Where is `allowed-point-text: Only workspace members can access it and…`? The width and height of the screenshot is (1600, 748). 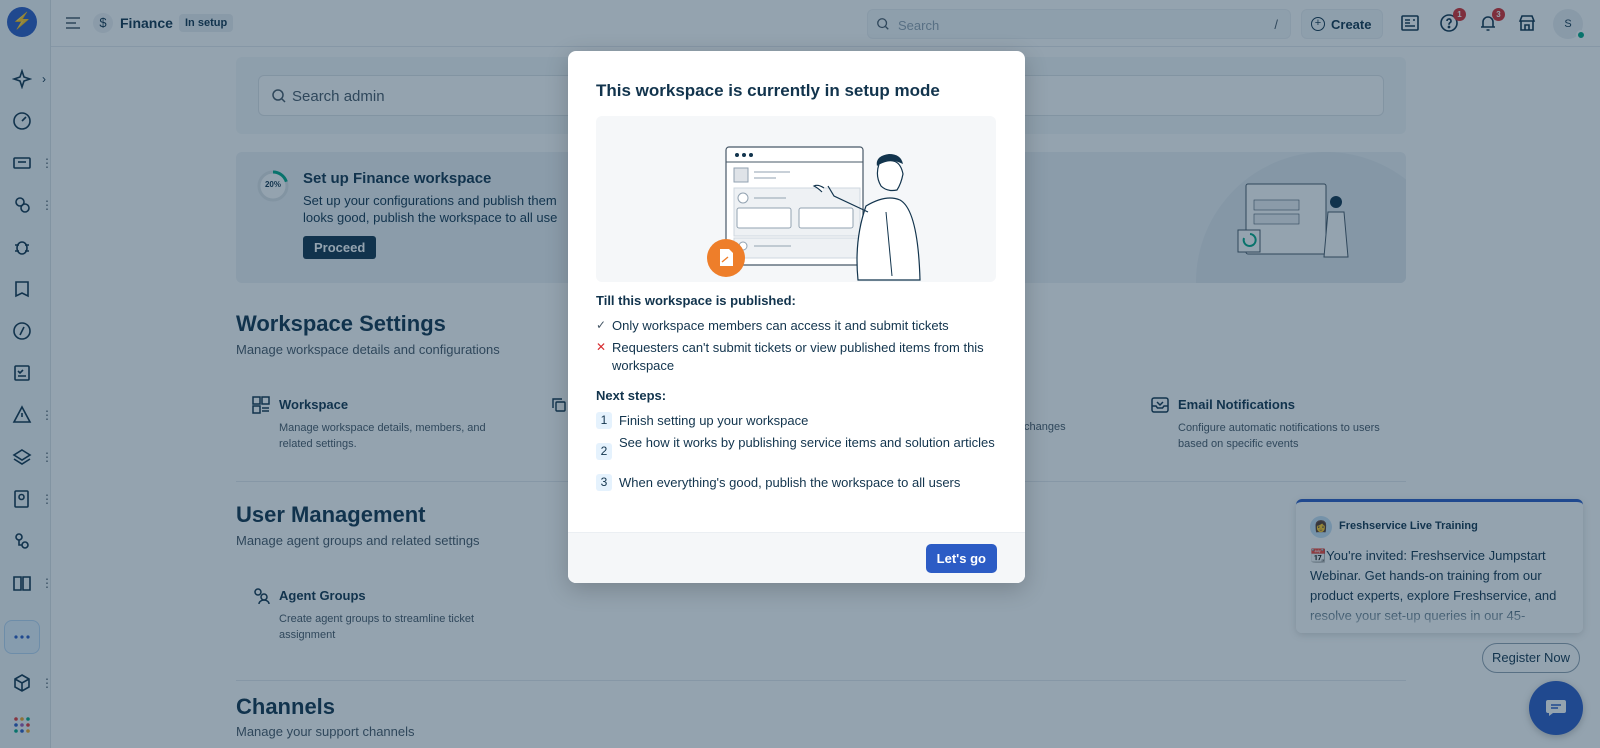
allowed-point-text: Only workspace members can access it and… is located at coordinates (780, 325).